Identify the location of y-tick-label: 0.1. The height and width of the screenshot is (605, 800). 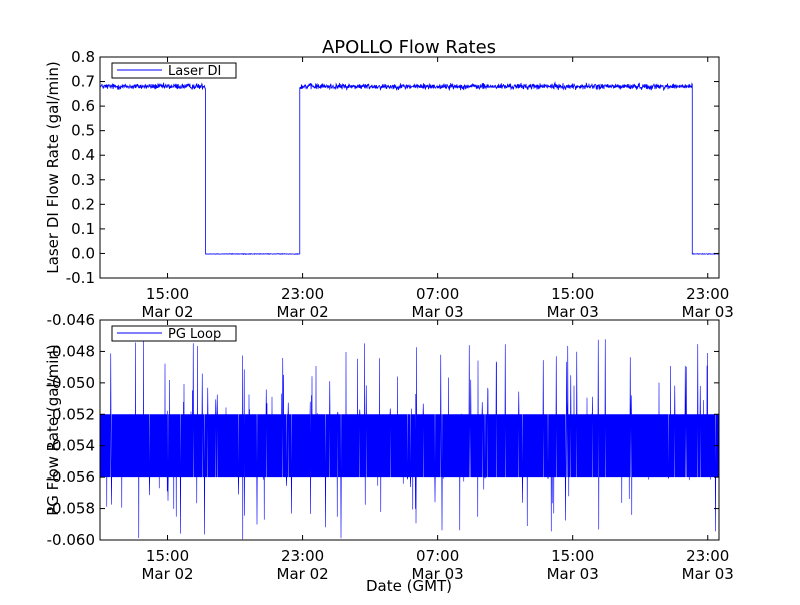
(83, 229).